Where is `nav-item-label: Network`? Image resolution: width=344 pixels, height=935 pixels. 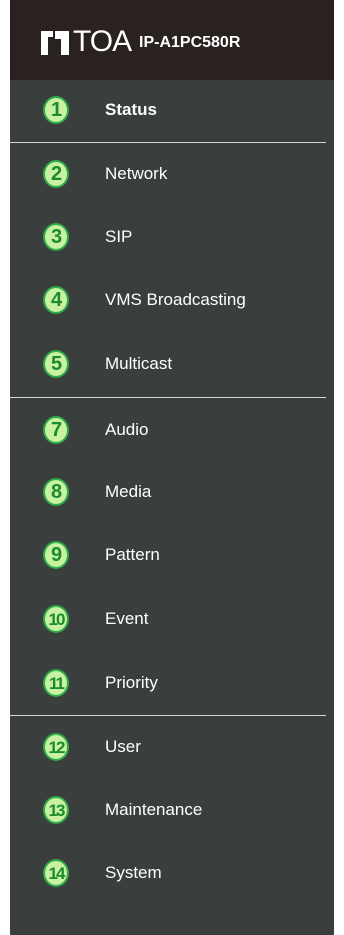 nav-item-label: Network is located at coordinates (136, 173).